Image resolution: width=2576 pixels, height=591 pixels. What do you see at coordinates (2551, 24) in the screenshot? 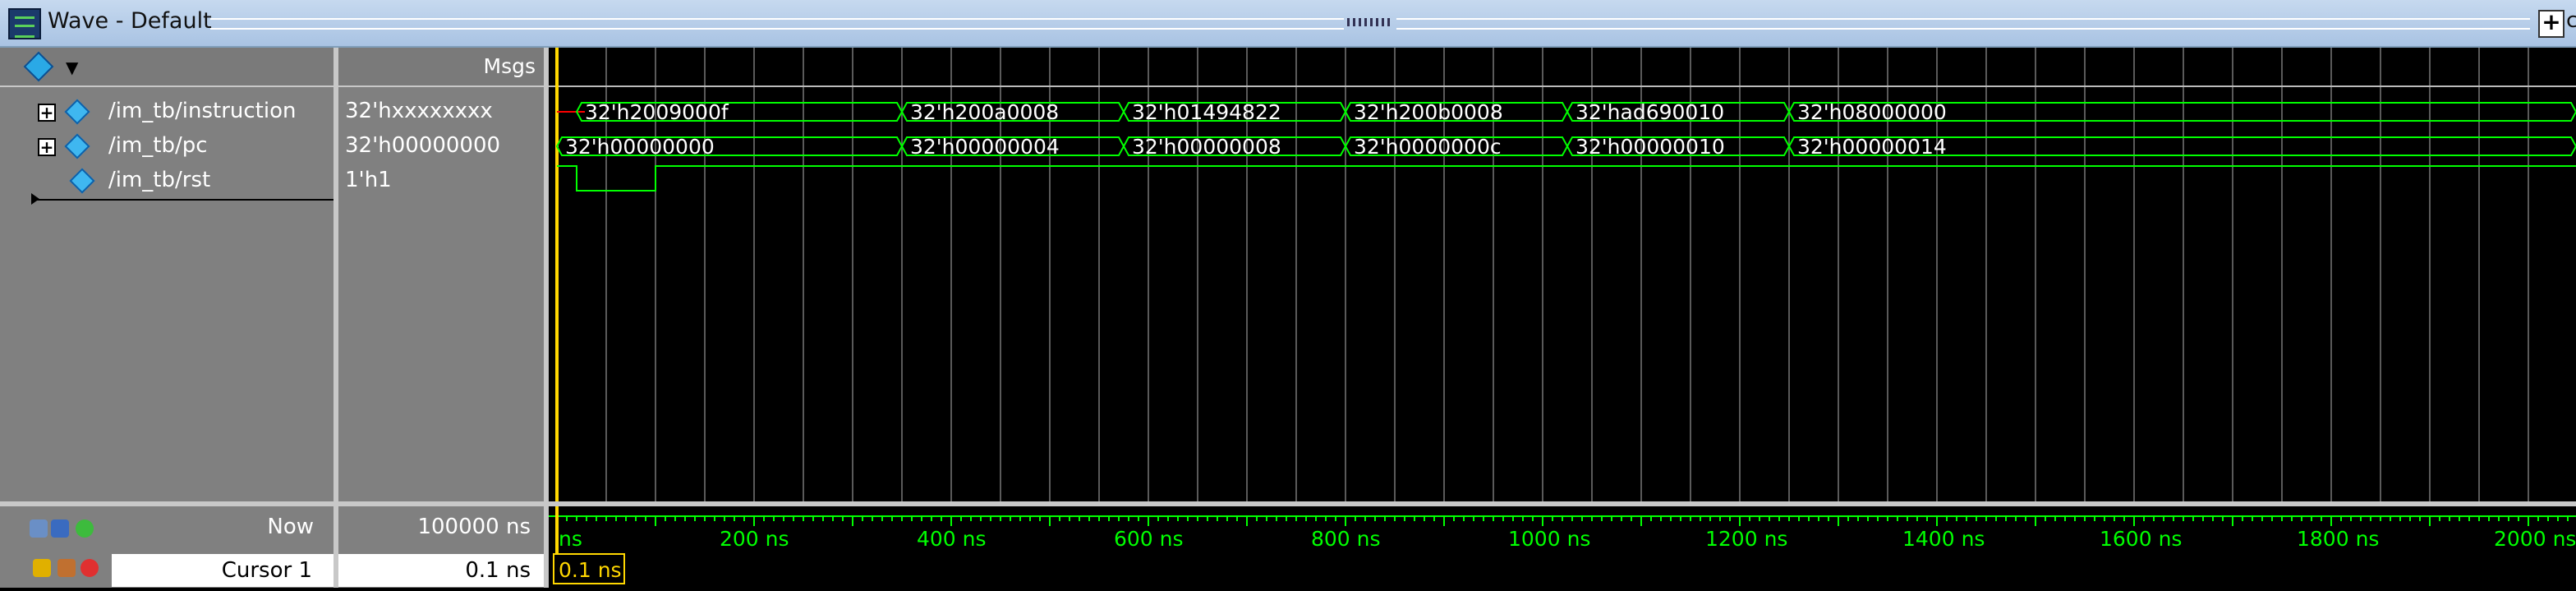
I see `maximize-icon: +` at bounding box center [2551, 24].